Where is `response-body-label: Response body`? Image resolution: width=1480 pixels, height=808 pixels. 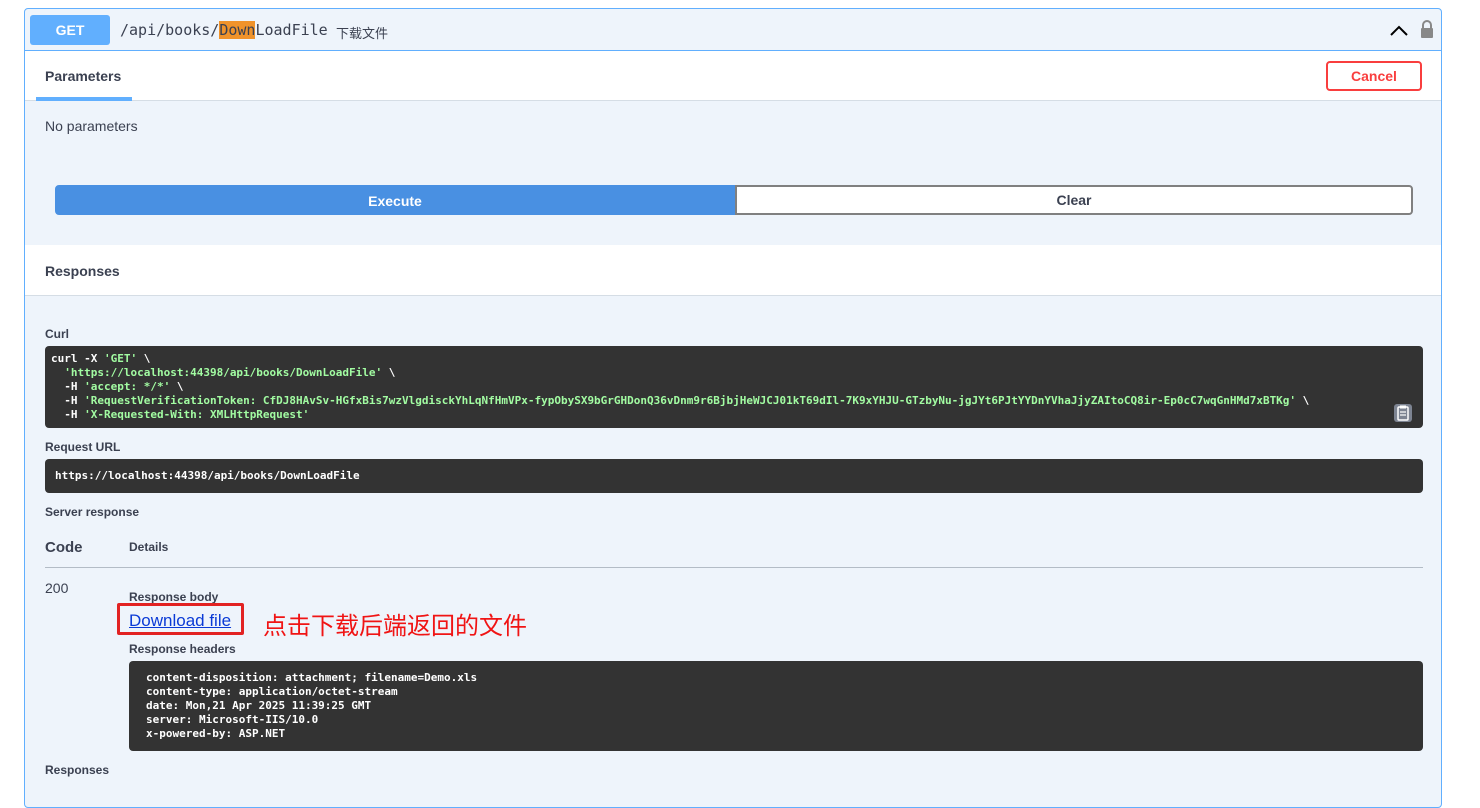
response-body-label: Response body is located at coordinates (174, 597).